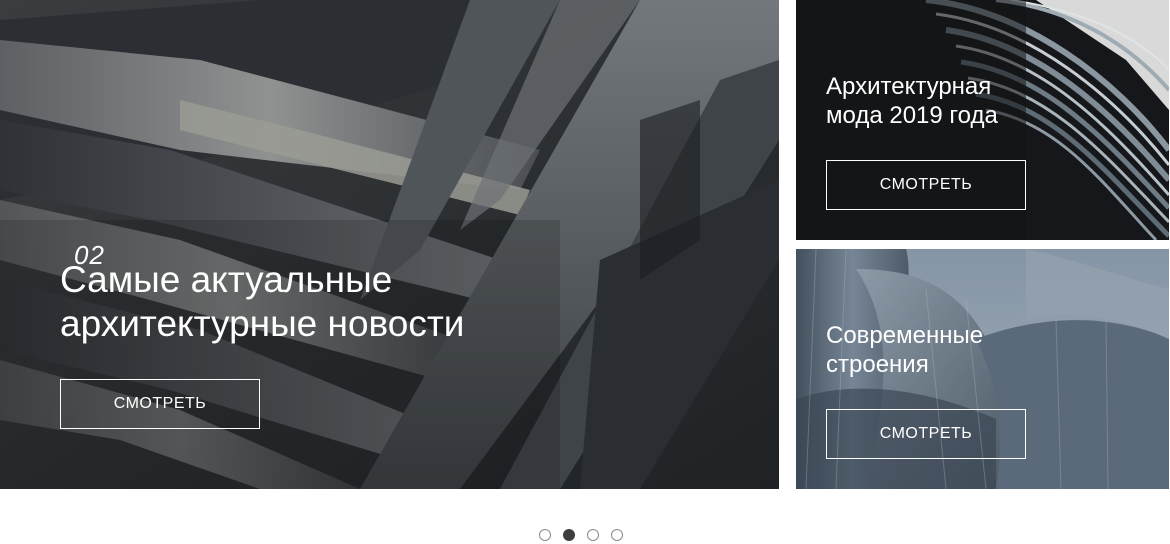  What do you see at coordinates (926, 185) in the screenshot?
I see `card-architectural-fashion-view-button: СМОТРЕТЬ` at bounding box center [926, 185].